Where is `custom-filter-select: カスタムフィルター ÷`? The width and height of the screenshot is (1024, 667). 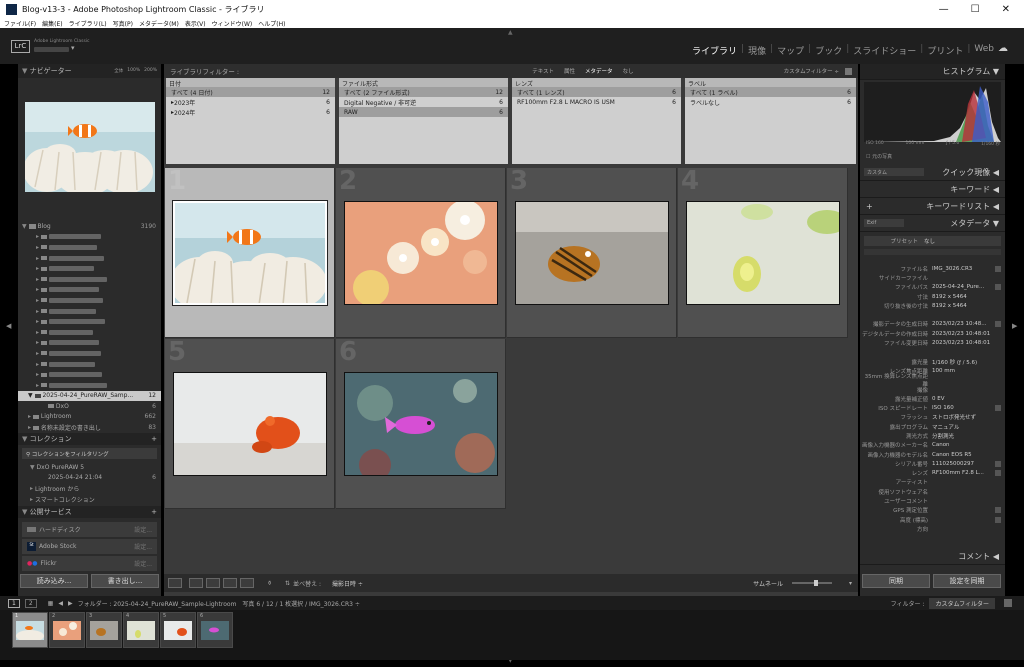 custom-filter-select: カスタムフィルター ÷ is located at coordinates (811, 71).